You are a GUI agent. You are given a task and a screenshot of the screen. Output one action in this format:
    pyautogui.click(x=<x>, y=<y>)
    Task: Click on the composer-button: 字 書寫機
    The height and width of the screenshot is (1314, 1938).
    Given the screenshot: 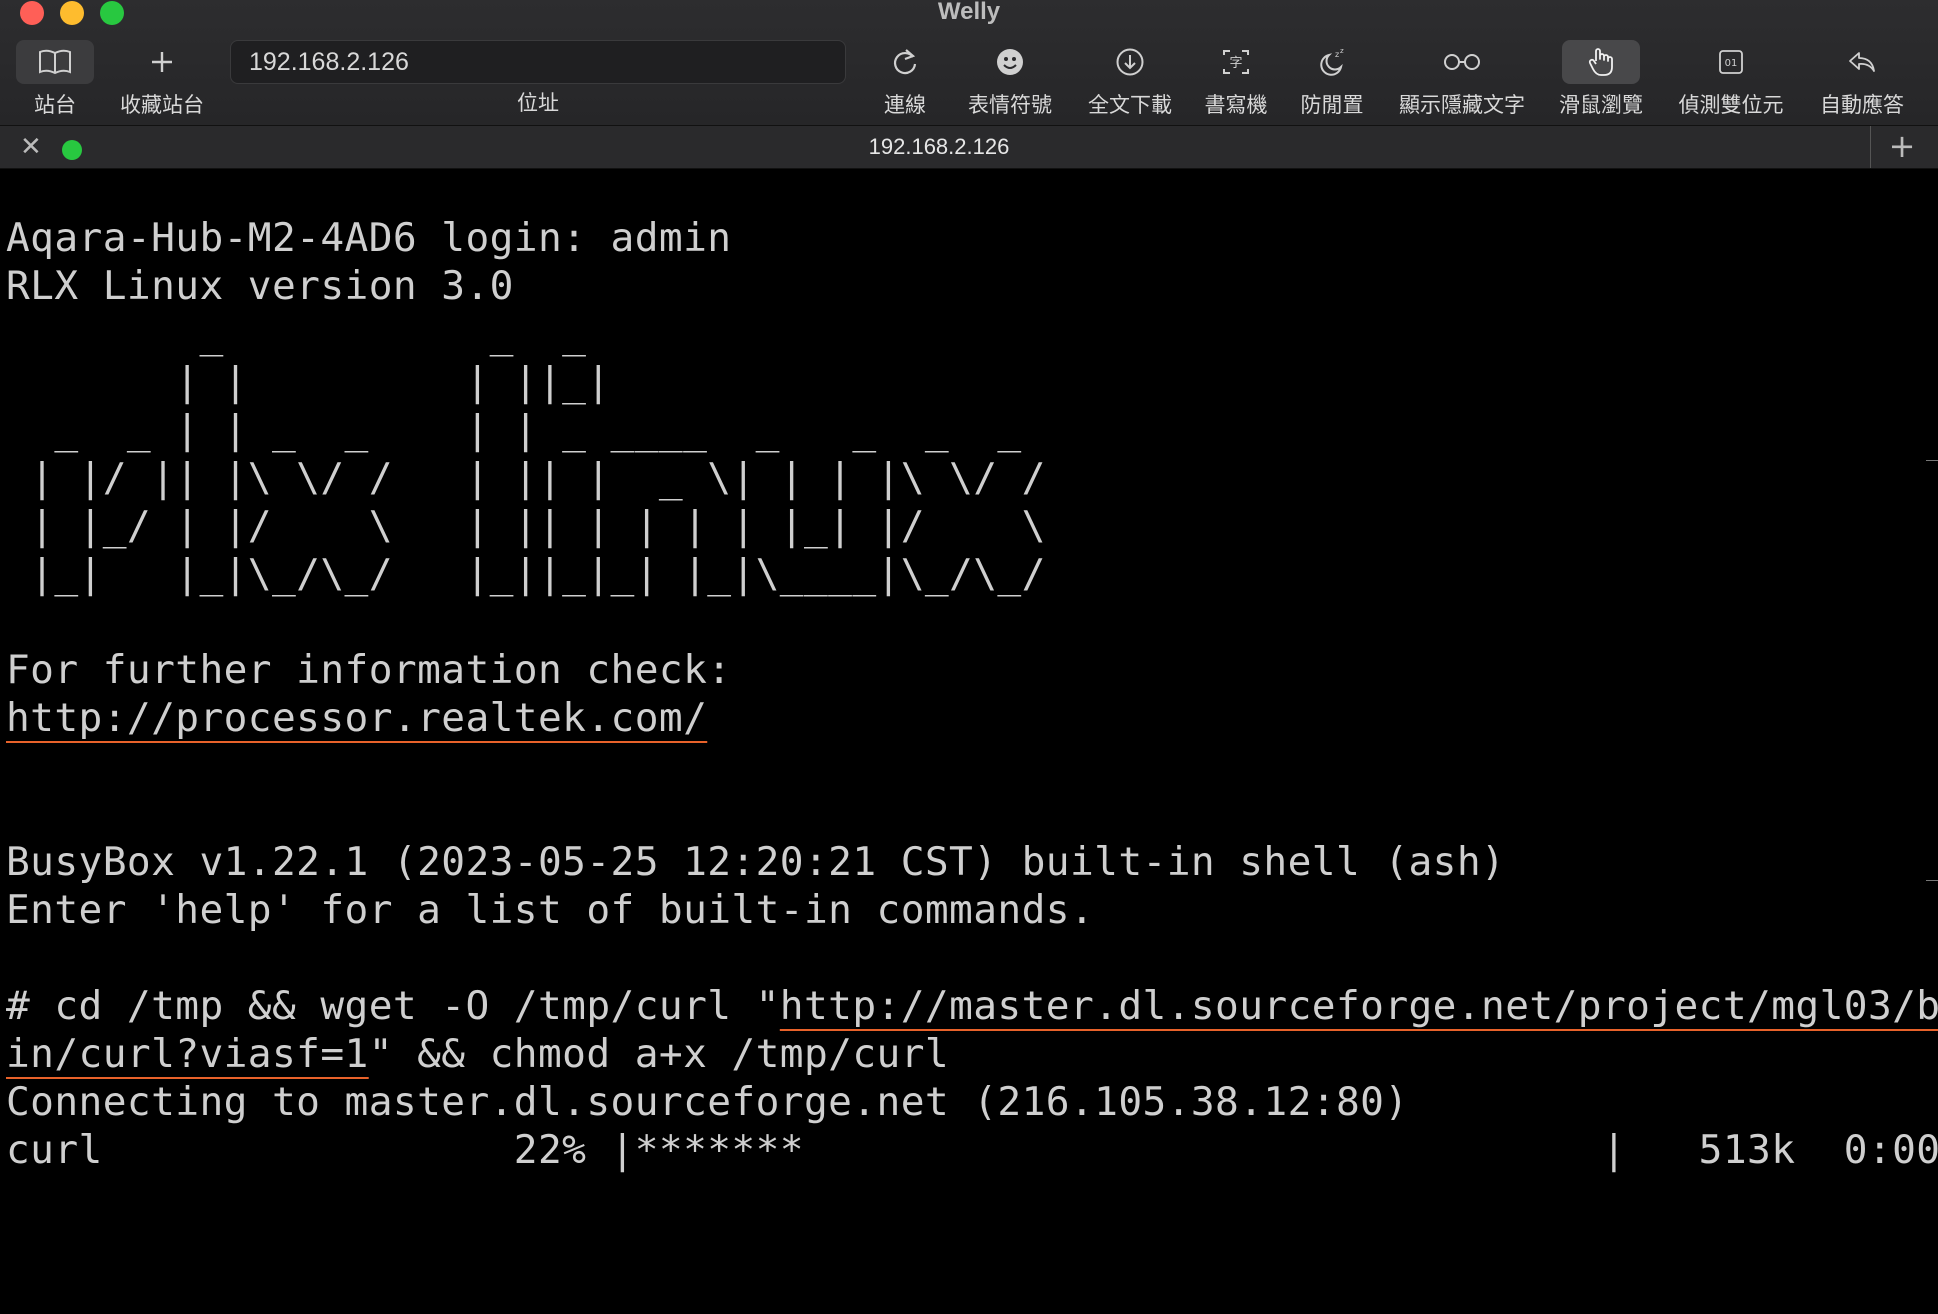 What is the action you would take?
    pyautogui.click(x=1236, y=79)
    